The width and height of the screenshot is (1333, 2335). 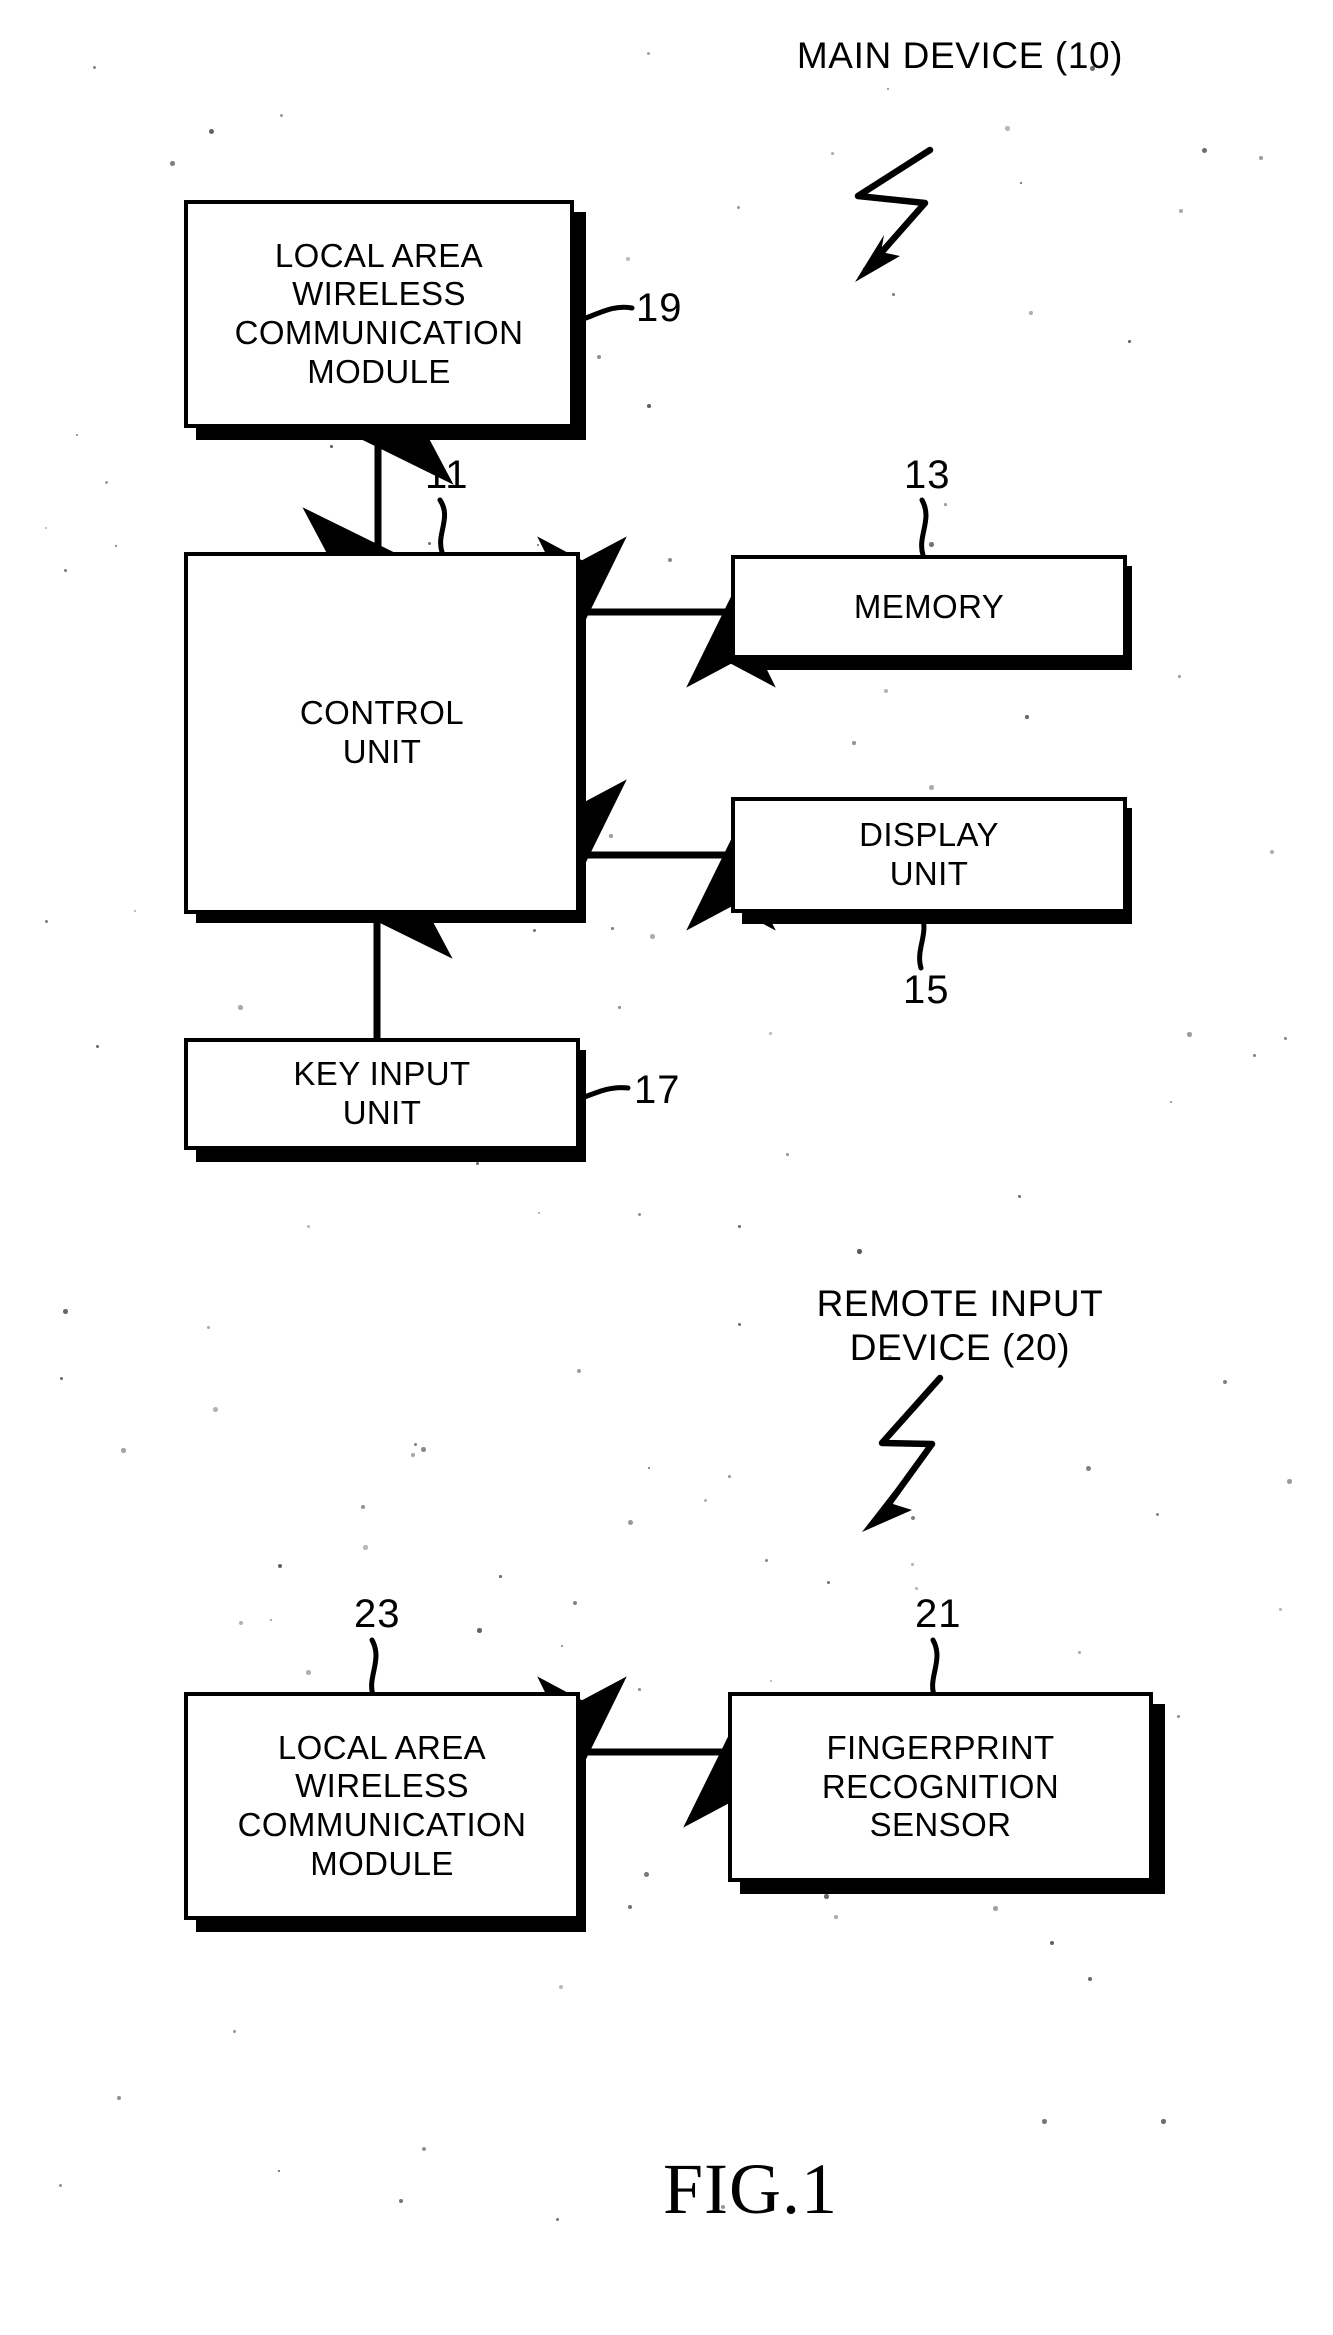 What do you see at coordinates (927, 475) in the screenshot?
I see `ref-numeral-13: 13` at bounding box center [927, 475].